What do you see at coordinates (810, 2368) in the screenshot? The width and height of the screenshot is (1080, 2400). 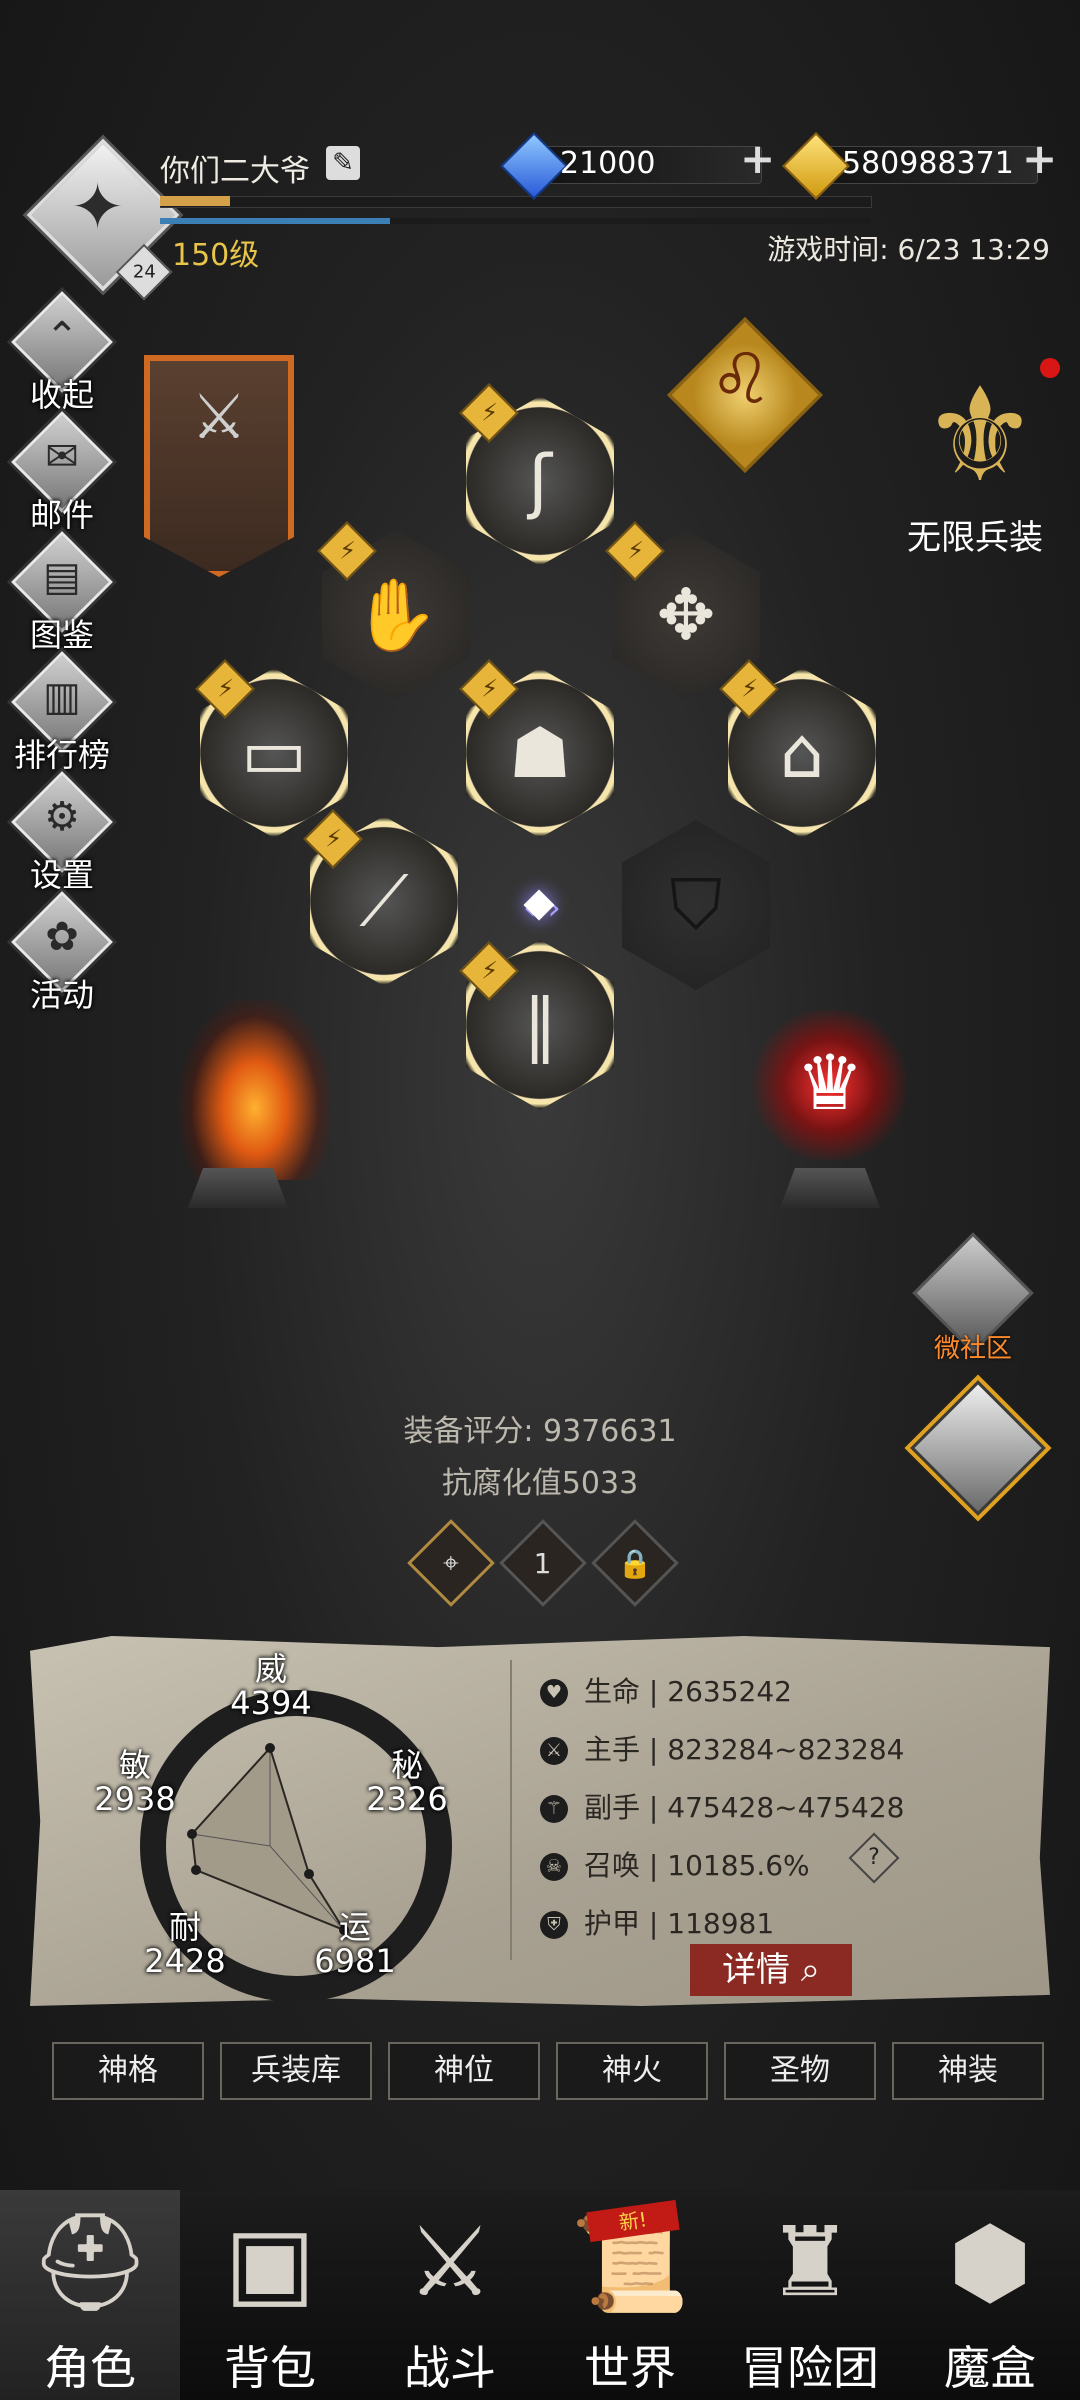 I see `nav-adventure-team-label: 冒险团` at bounding box center [810, 2368].